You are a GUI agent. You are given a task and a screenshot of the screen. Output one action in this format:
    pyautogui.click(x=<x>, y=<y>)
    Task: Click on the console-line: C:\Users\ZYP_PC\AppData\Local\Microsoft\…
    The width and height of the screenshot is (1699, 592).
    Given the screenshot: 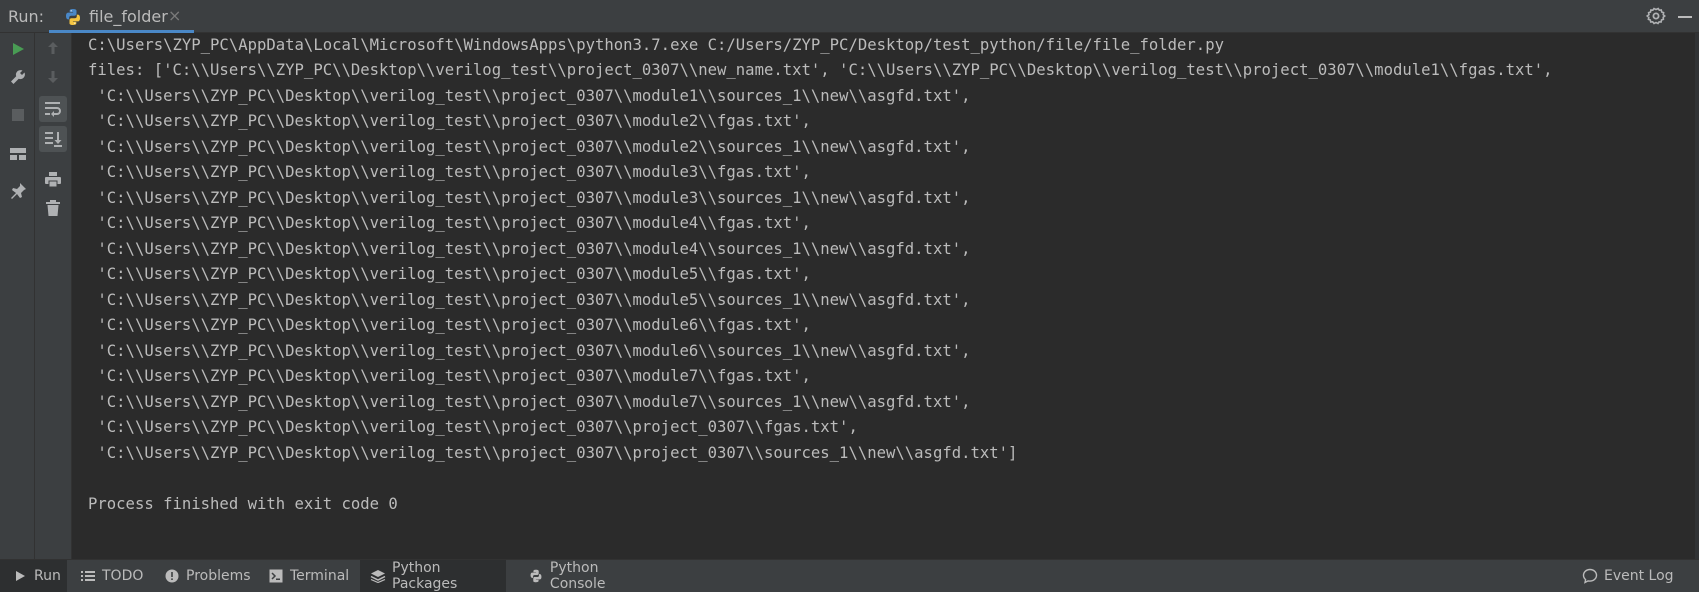 What is the action you would take?
    pyautogui.click(x=656, y=45)
    